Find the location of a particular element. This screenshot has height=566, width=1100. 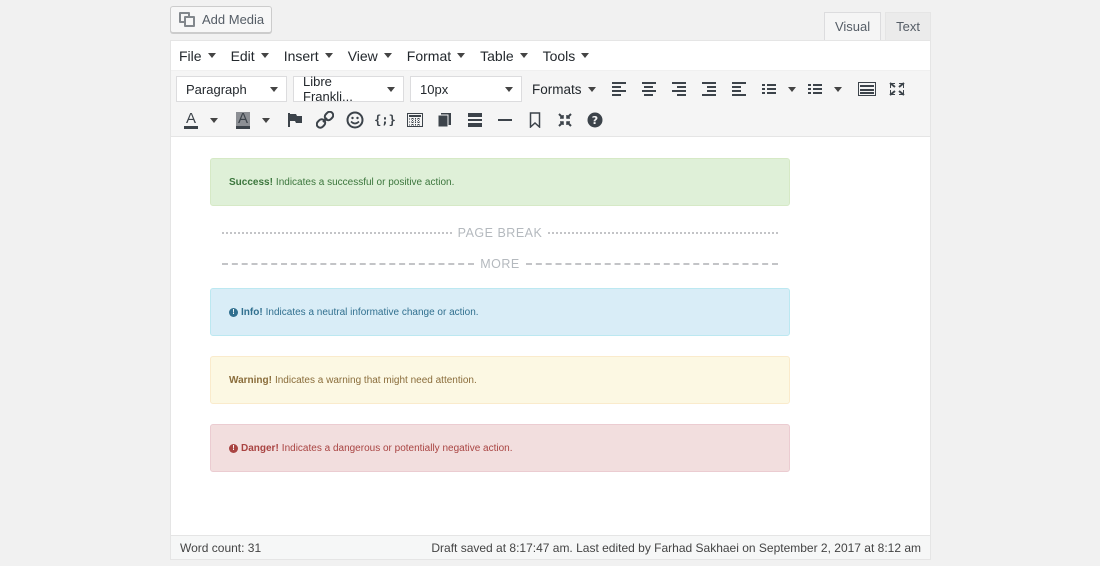

toolbar-row-2: A A {;} ? is located at coordinates (553, 120).